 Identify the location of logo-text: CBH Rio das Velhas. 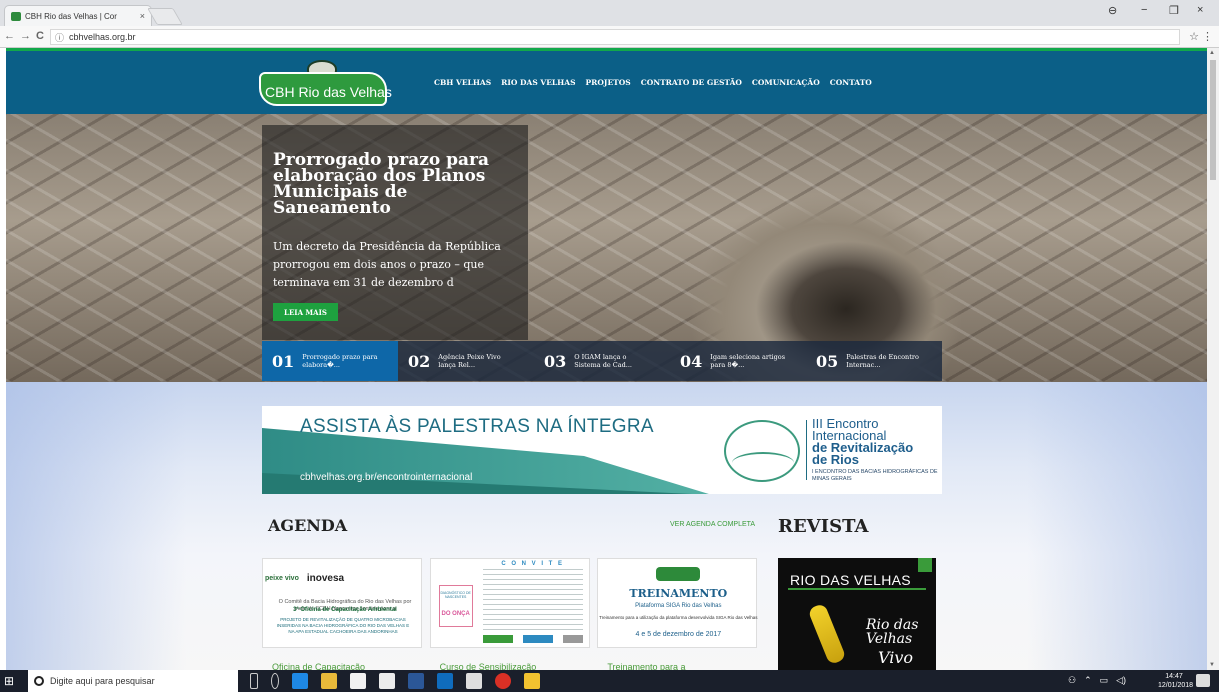
(328, 92).